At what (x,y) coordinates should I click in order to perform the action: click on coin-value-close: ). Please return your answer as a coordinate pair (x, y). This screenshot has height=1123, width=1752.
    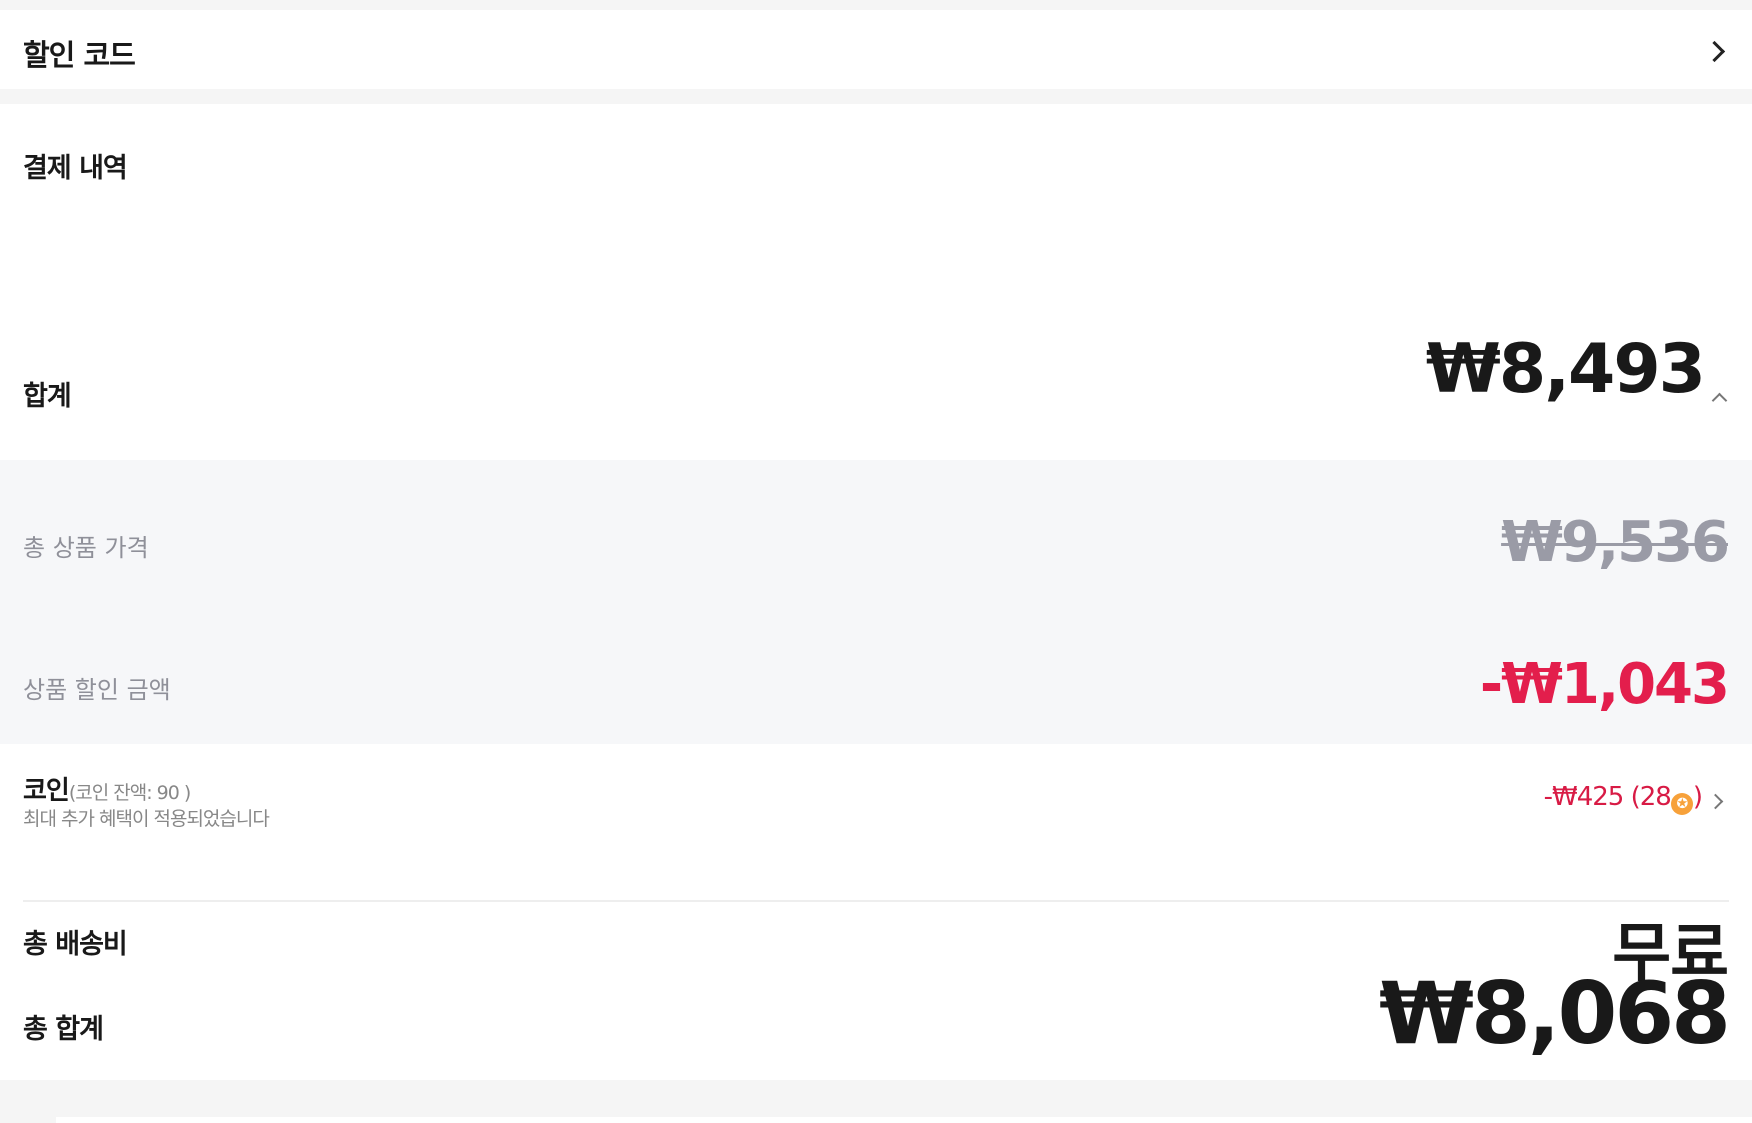
    Looking at the image, I should click on (1697, 797).